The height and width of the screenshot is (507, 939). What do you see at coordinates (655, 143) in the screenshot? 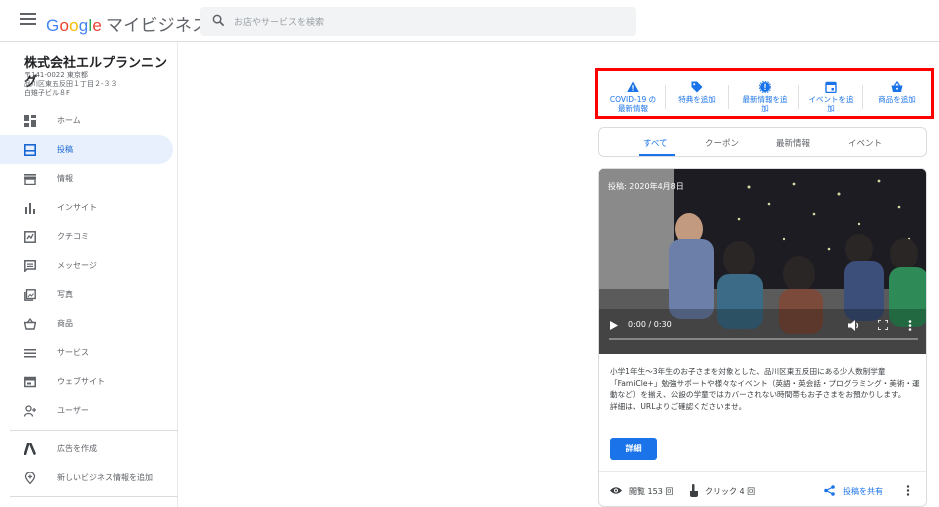
I see `tab-all: すべて` at bounding box center [655, 143].